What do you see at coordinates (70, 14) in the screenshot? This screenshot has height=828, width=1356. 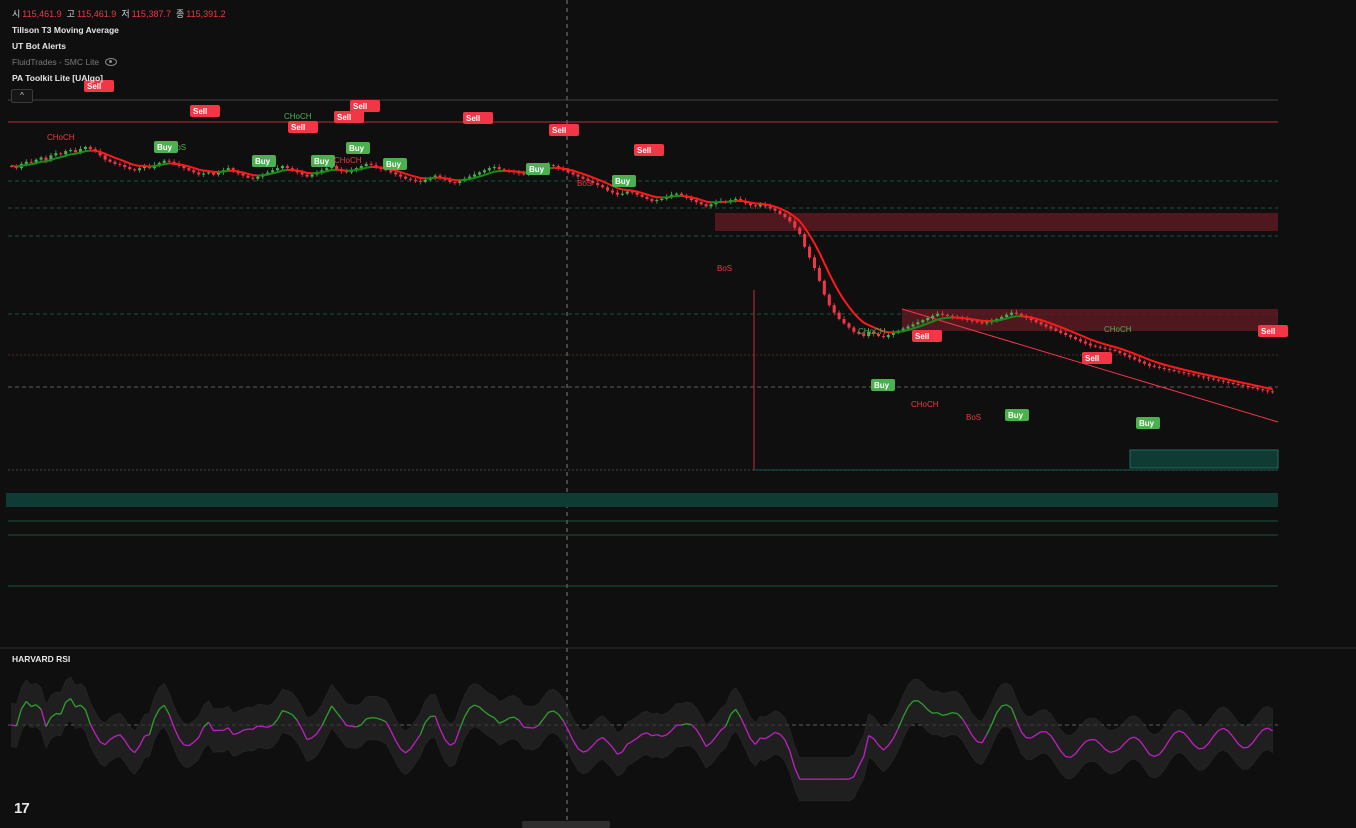 I see `high-key: 고` at bounding box center [70, 14].